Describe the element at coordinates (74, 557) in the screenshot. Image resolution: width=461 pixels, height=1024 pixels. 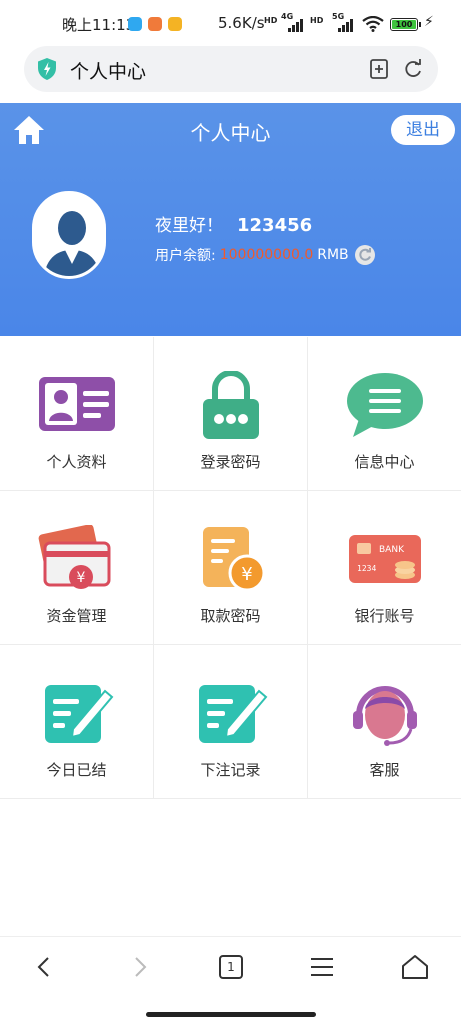
I see `wallet-icon: ¥` at that location.